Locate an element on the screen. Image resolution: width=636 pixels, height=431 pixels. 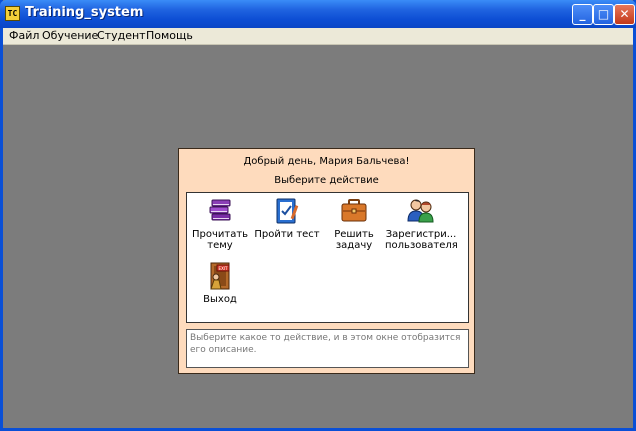
title-bar: ТС Training_system _ □ ✕ is located at coordinates (318, 14).